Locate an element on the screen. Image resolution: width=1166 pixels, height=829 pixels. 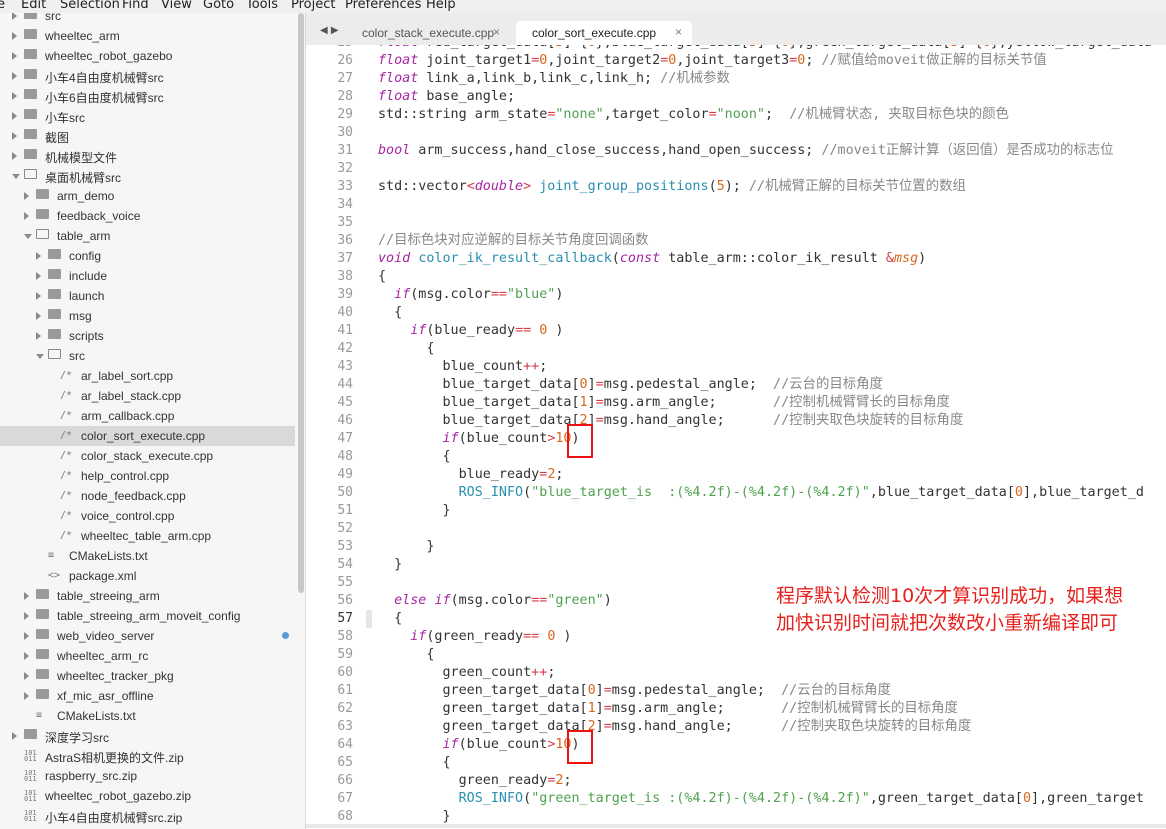
menu-e: e is located at coordinates (2, 6).